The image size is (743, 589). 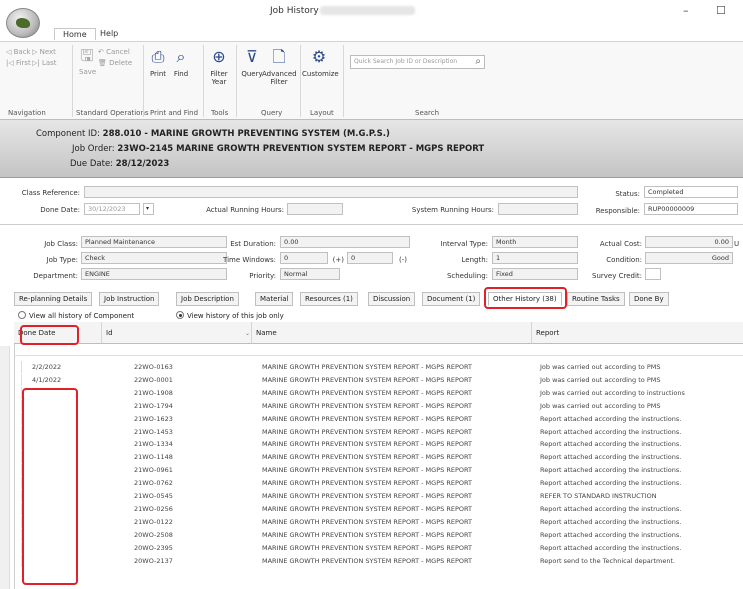 I want to click on tab-job-description: Job Description, so click(x=207, y=299).